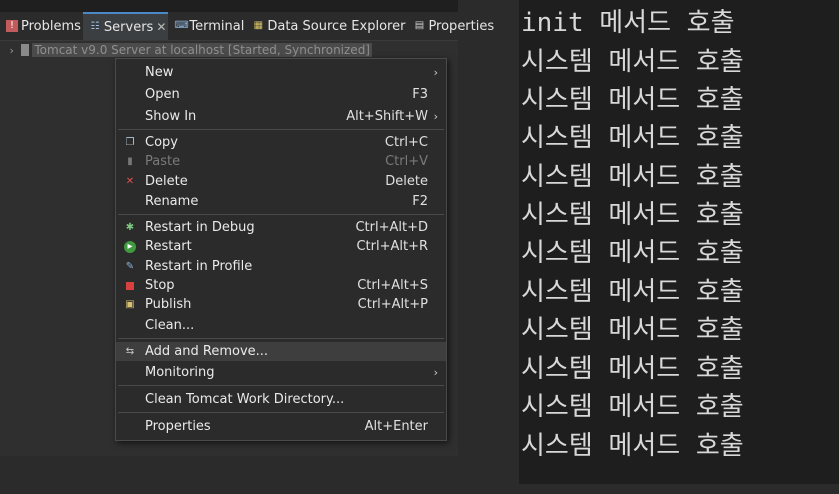  I want to click on menu-item-stop: Stop Ctrl+Alt+S, so click(281, 285).